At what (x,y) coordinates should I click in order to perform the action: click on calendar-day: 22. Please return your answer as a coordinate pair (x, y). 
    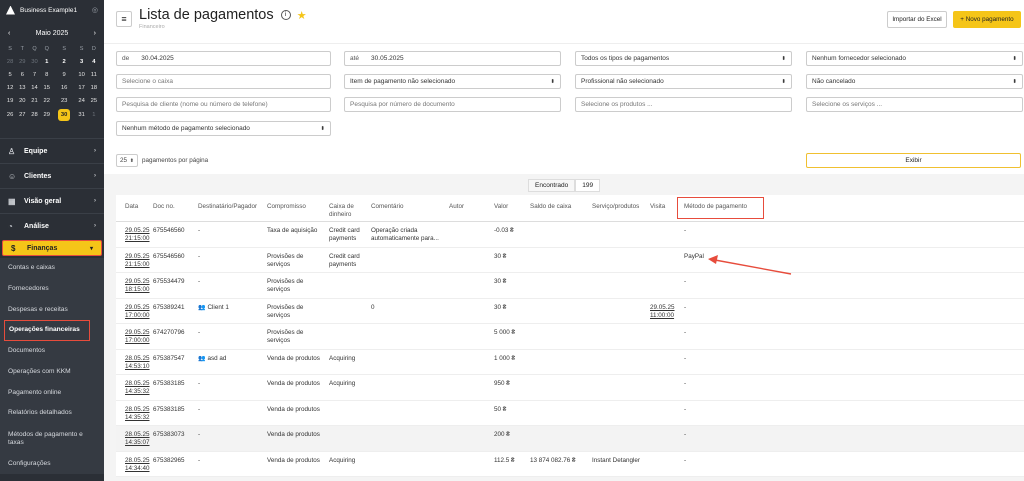
    Looking at the image, I should click on (47, 101).